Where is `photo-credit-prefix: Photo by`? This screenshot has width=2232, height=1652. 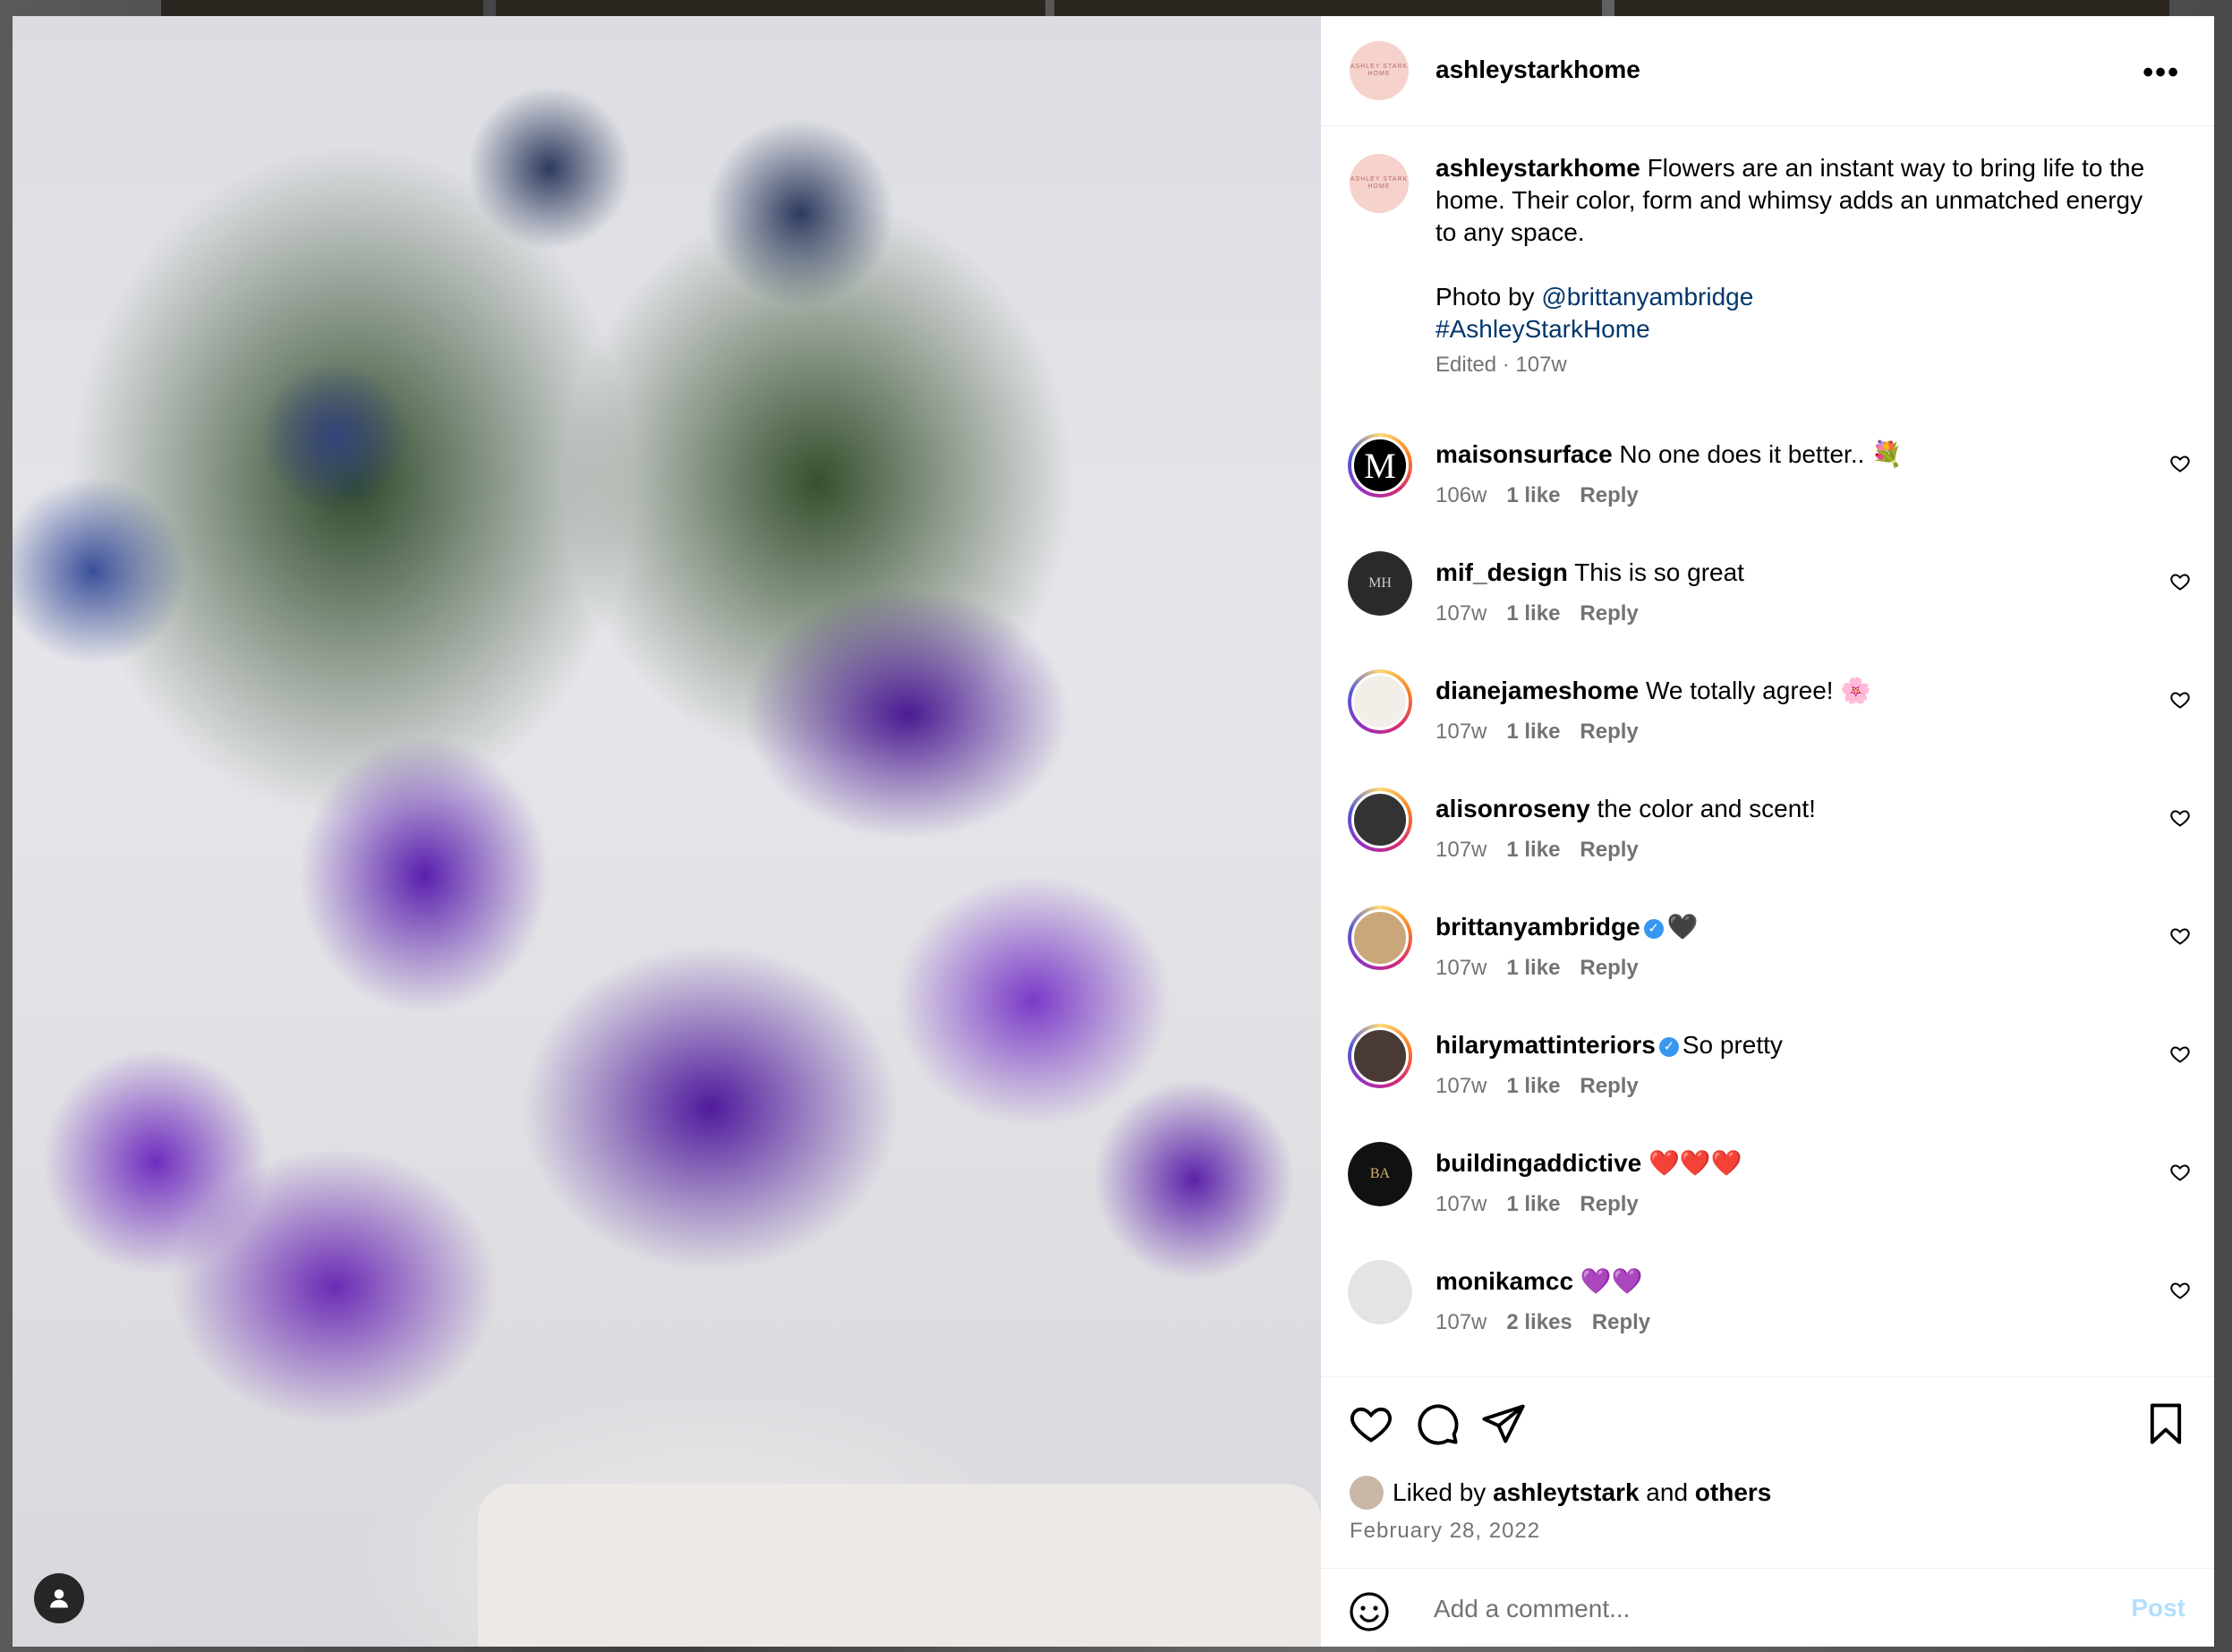 photo-credit-prefix: Photo by is located at coordinates (1485, 297).